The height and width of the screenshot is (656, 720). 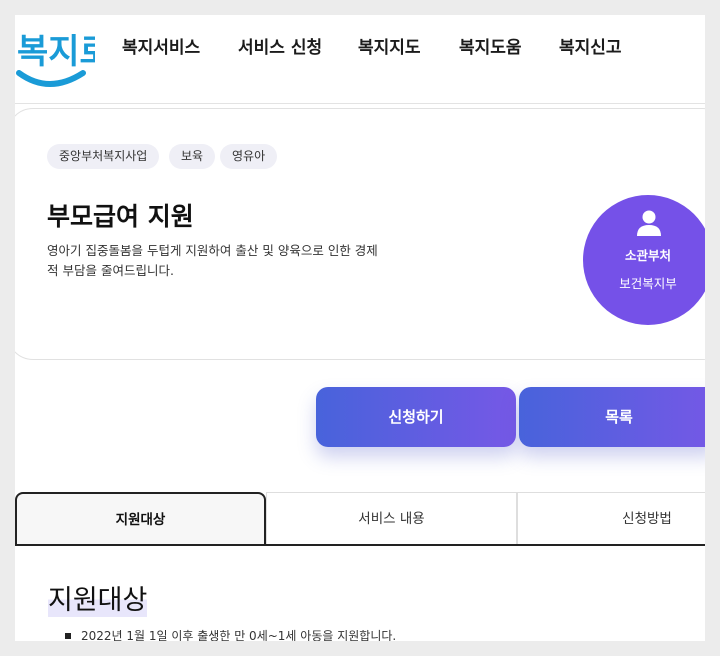 I want to click on apply-button: 신청하기, so click(x=416, y=417).